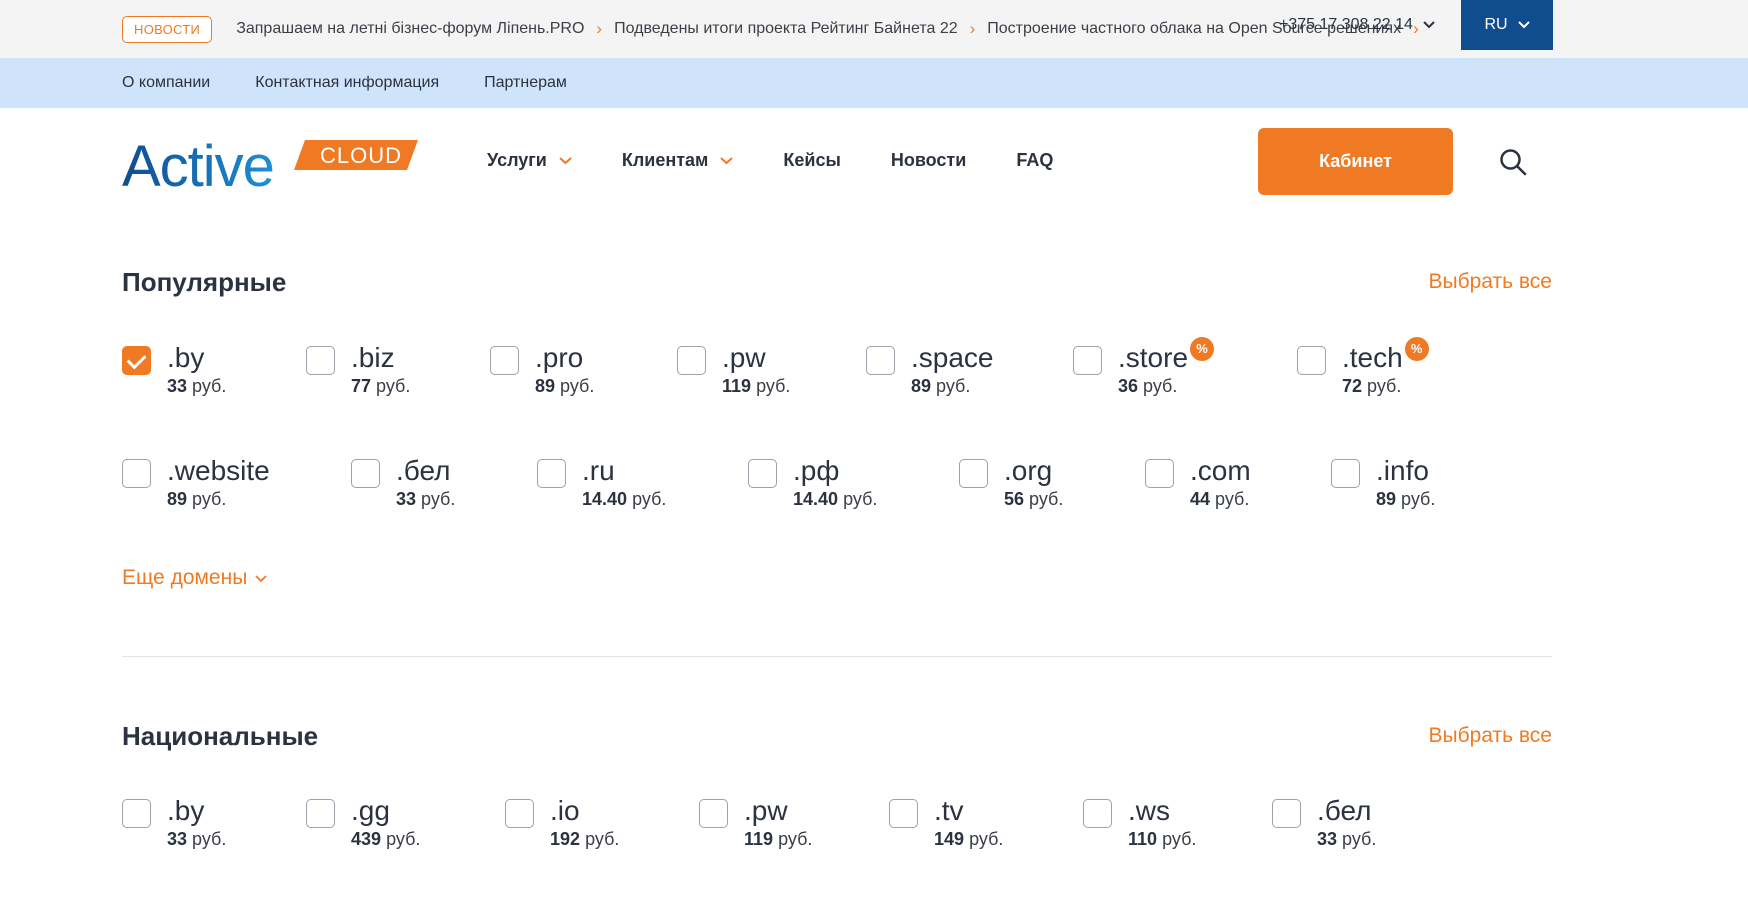 This screenshot has height=903, width=1748. Describe the element at coordinates (196, 370) in the screenshot. I see `domain-text: .by 33 руб.` at that location.